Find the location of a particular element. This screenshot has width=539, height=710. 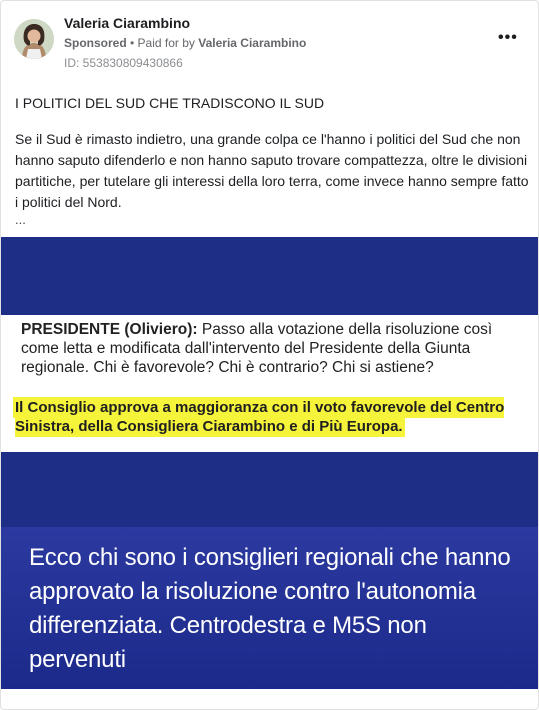

profile-photo-icon is located at coordinates (34, 39).